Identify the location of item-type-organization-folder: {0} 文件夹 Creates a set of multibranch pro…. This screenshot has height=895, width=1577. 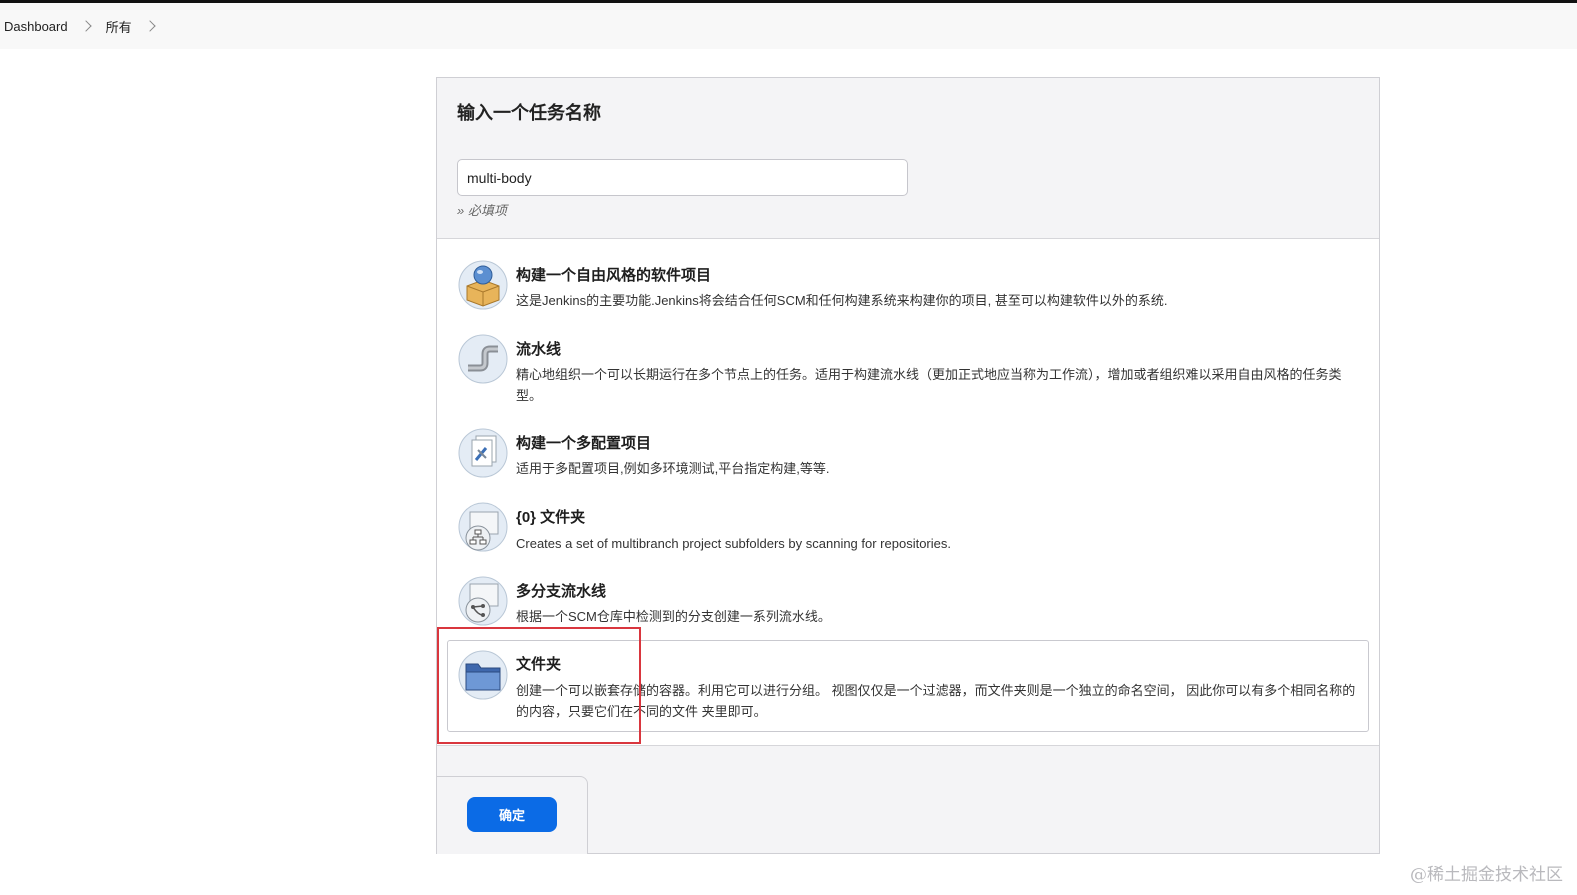
(908, 531).